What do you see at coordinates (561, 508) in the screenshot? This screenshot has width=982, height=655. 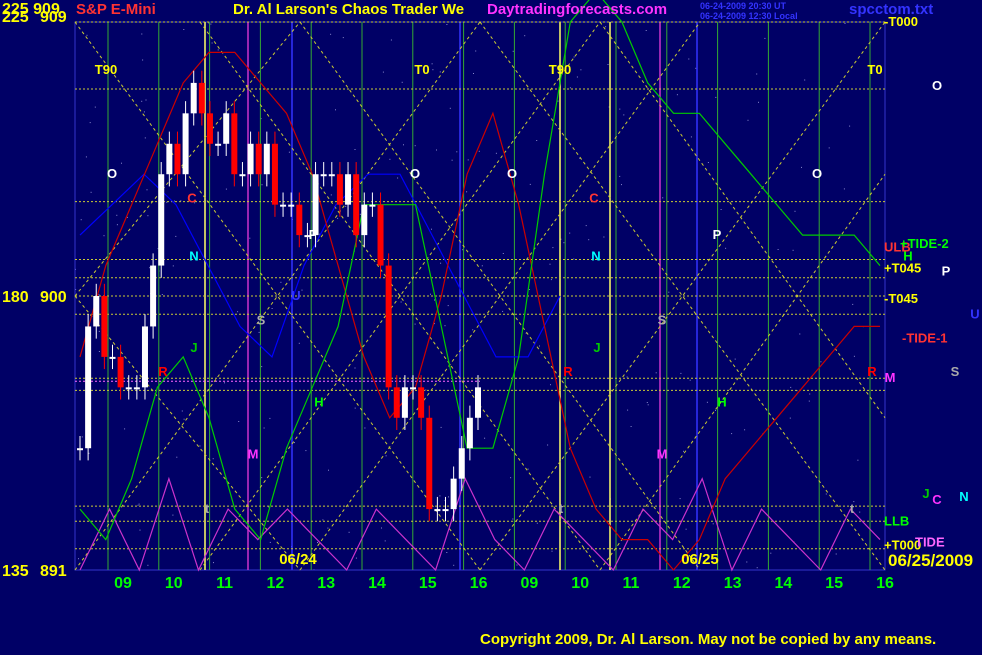 I see `planet-marker: t` at bounding box center [561, 508].